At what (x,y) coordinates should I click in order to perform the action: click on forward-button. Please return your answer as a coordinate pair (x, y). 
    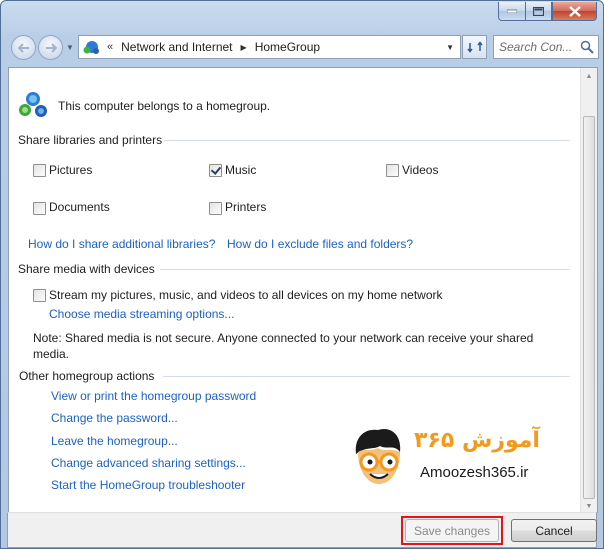
    Looking at the image, I should click on (50, 47).